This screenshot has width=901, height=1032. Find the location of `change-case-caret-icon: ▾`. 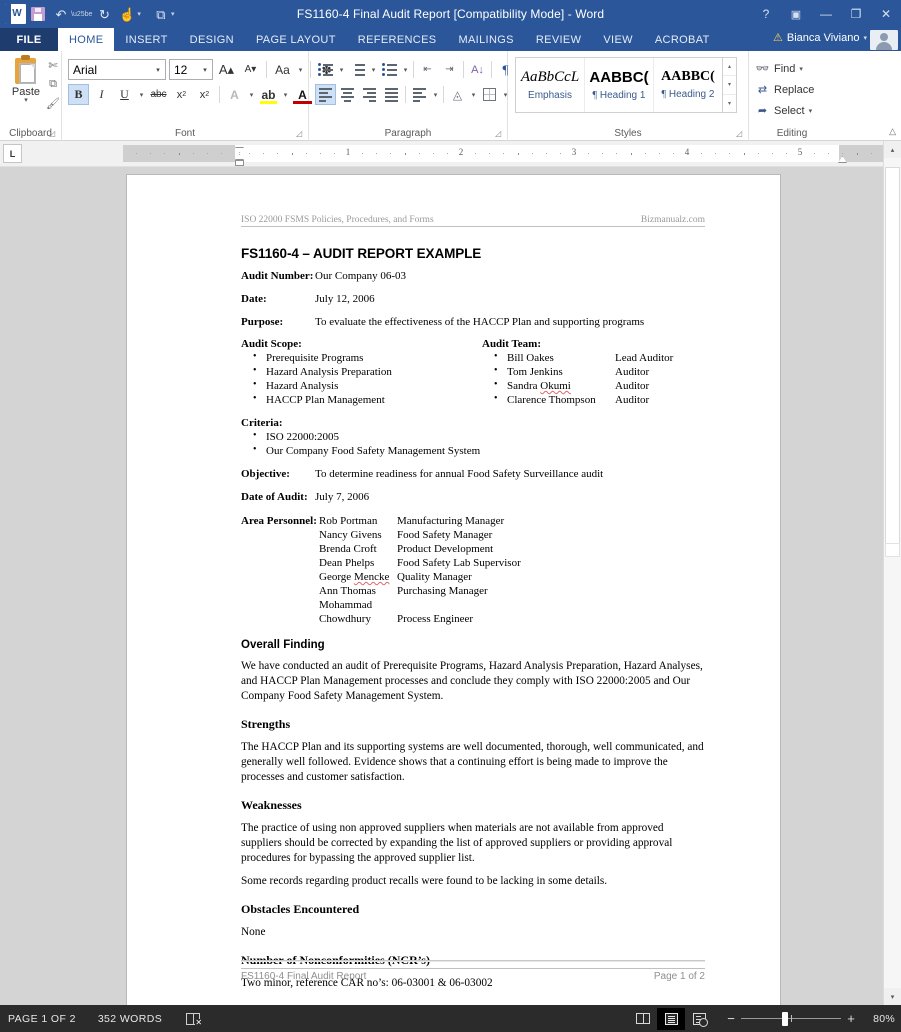

change-case-caret-icon: ▾ is located at coordinates (300, 70).